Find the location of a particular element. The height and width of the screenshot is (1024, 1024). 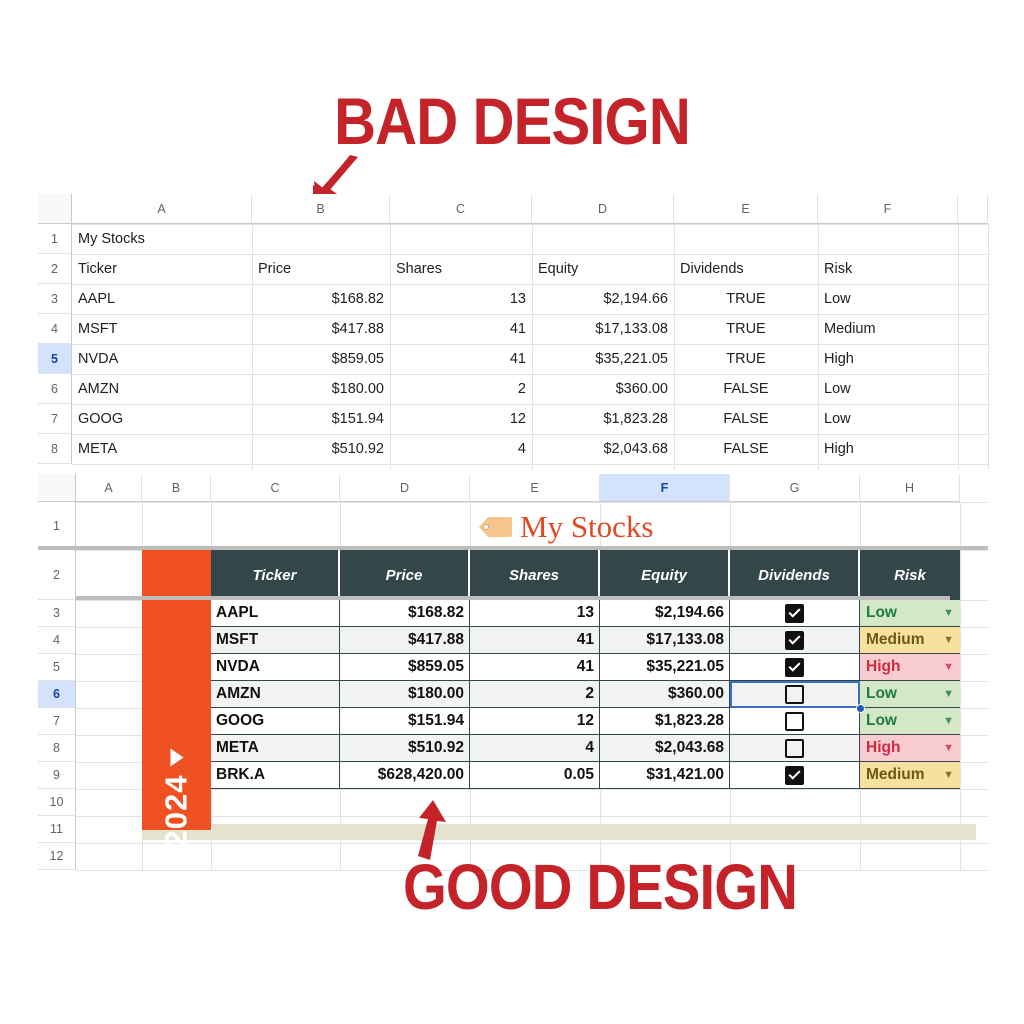

row-header-5: 5 is located at coordinates (55, 359).